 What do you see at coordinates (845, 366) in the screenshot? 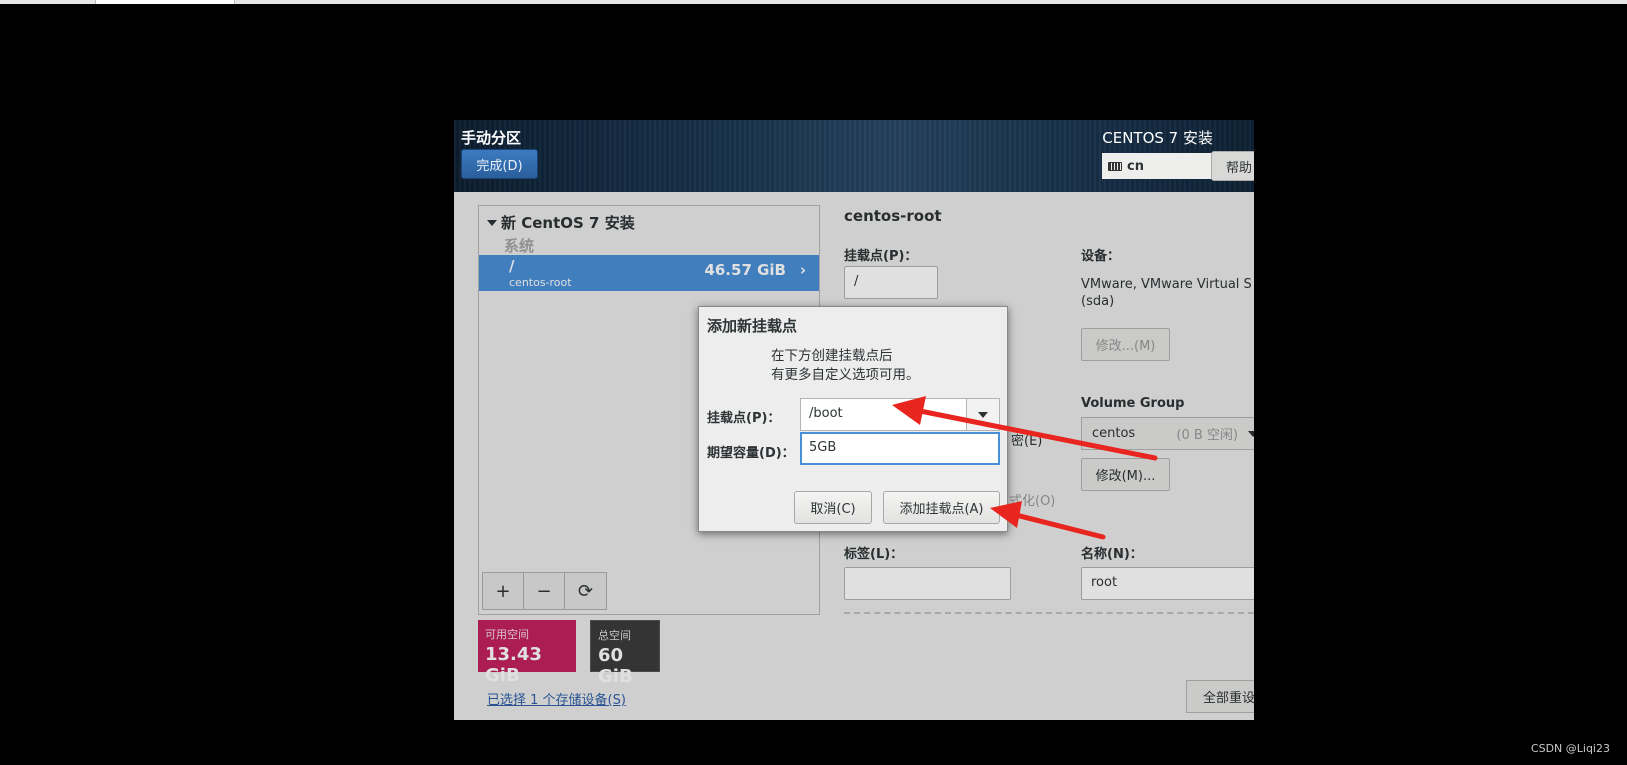
I see `dialog-description: 在下方创建挂载点后 有更多自定义选项可用。` at bounding box center [845, 366].